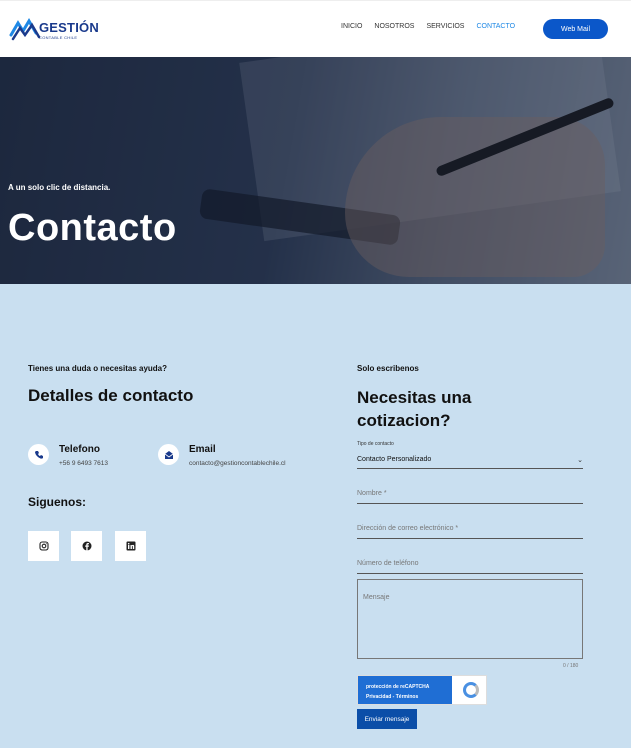  I want to click on chevron-down-icon: ⌄, so click(580, 460).